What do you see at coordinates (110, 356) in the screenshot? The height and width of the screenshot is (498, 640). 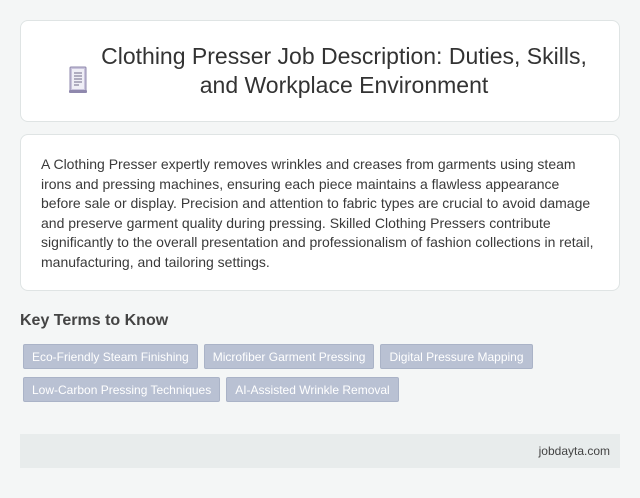 I see `key-term-tag: Eco-Friendly Steam Finishing` at bounding box center [110, 356].